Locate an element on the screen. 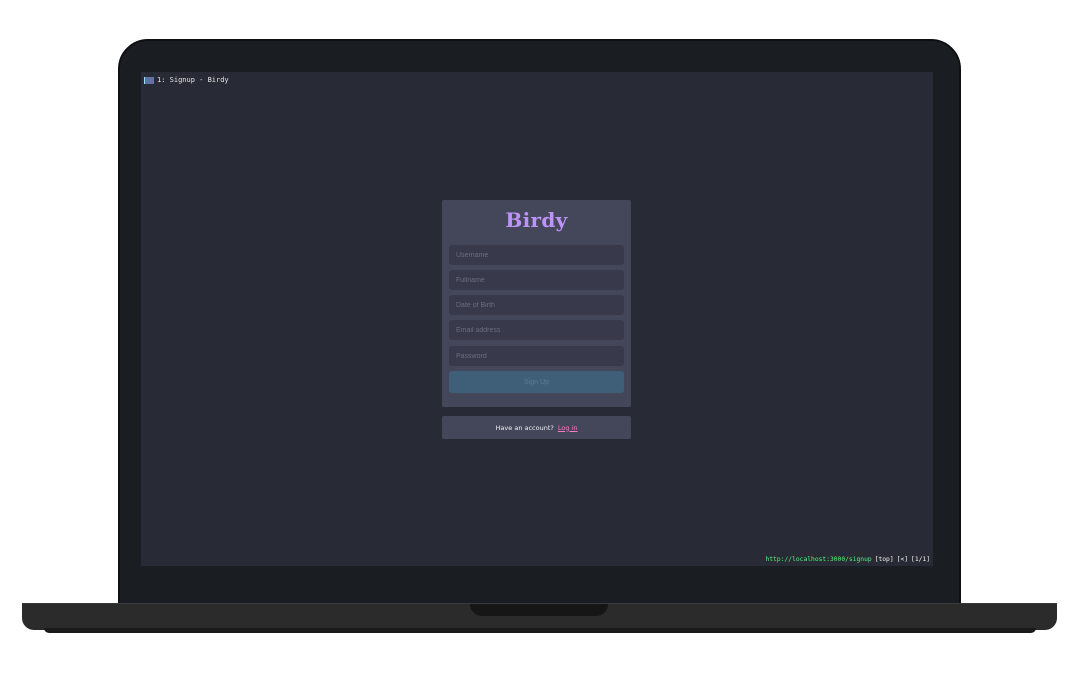 This screenshot has height=680, width=1080. status-history: [<] is located at coordinates (902, 559).